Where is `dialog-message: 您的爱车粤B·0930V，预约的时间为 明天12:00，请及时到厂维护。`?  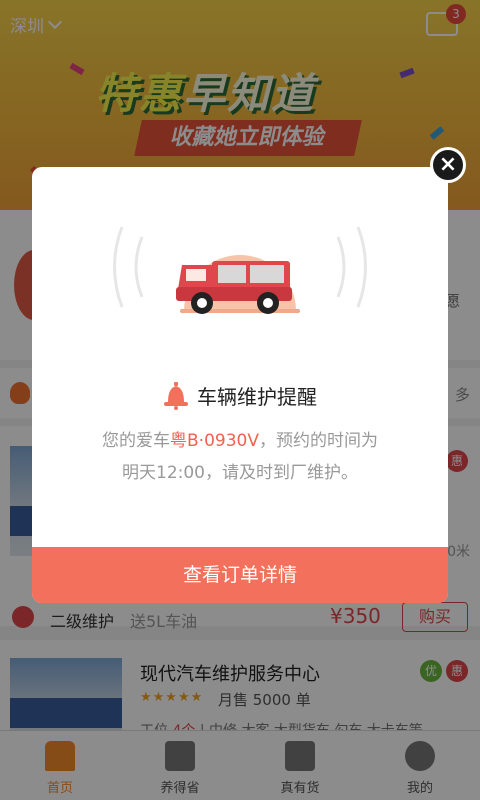 dialog-message: 您的爱车粤B·0930V，预约的时间为 明天12:00，请及时到厂维护。 is located at coordinates (240, 457).